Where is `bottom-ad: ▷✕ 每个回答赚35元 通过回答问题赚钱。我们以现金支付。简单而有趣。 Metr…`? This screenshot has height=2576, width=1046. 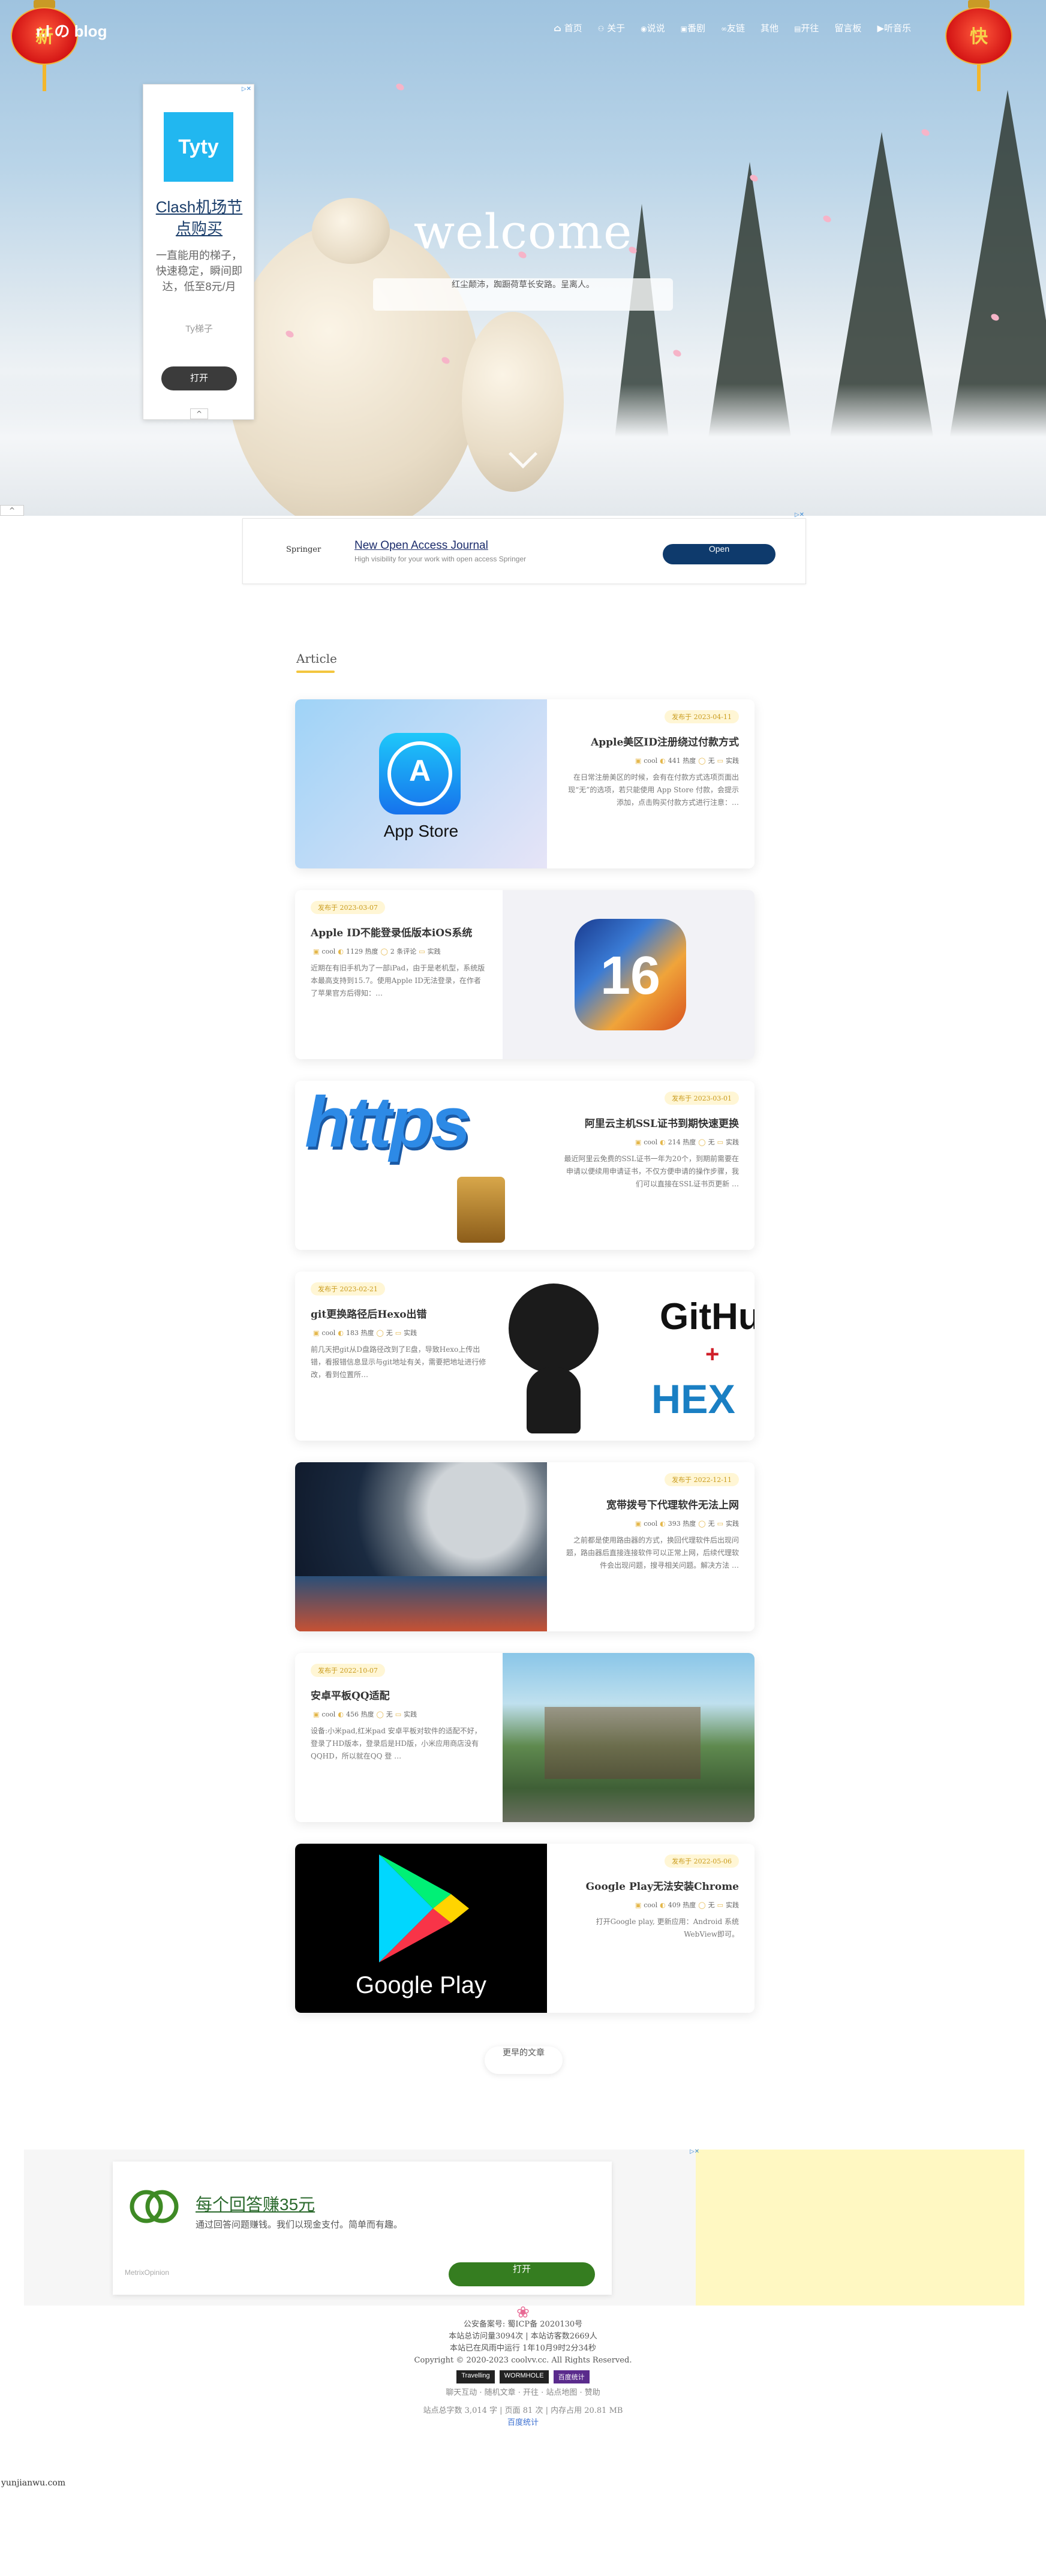 bottom-ad: ▷✕ 每个回答赚35元 通过回答问题赚钱。我们以现金支付。简单而有趣。 Metr… is located at coordinates (524, 2227).